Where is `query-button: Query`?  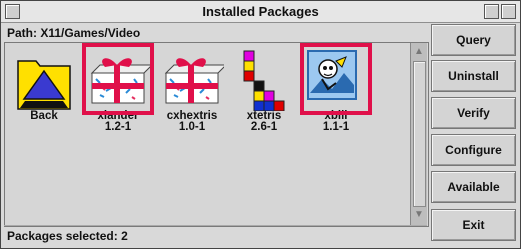 query-button: Query is located at coordinates (473, 40).